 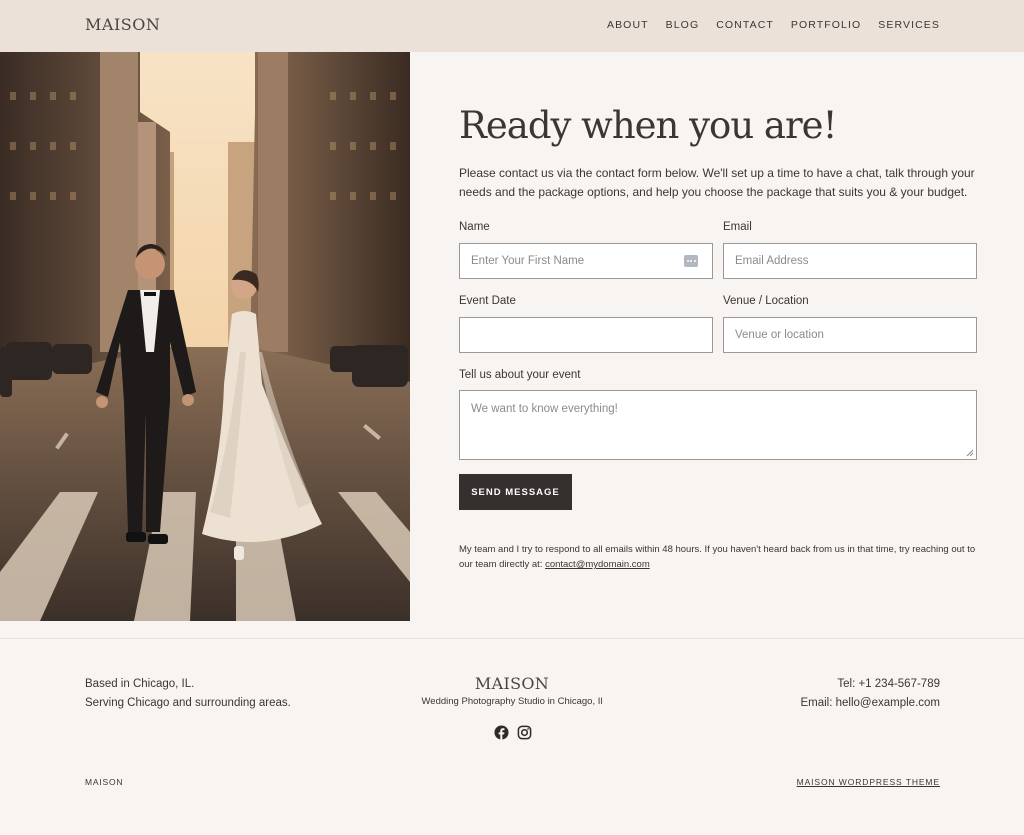 What do you see at coordinates (772, 261) in the screenshot?
I see `email-placeholder: Email Address` at bounding box center [772, 261].